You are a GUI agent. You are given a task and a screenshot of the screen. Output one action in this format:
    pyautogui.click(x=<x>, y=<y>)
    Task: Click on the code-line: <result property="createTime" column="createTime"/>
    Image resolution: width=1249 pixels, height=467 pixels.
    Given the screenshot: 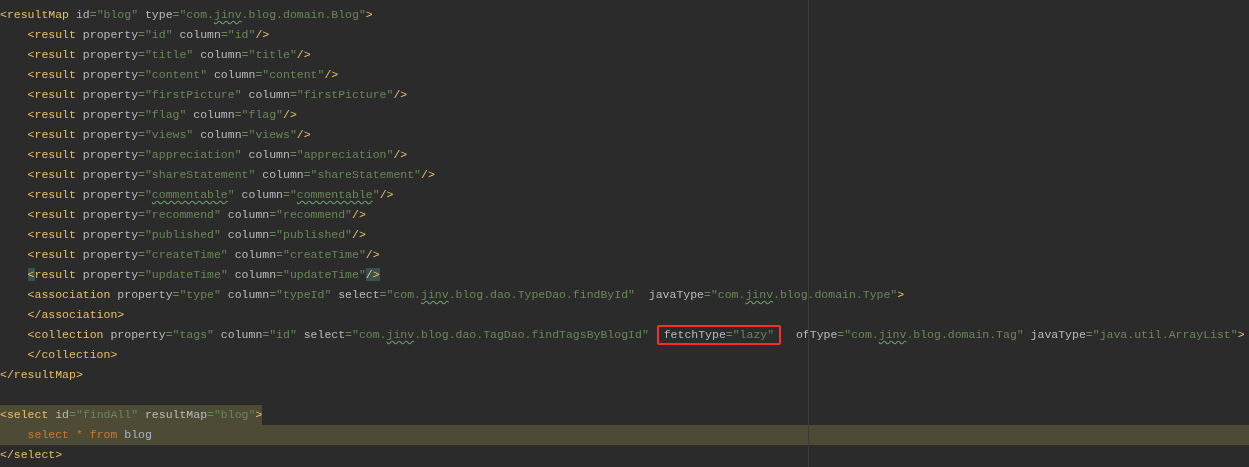 What is the action you would take?
    pyautogui.click(x=203, y=255)
    